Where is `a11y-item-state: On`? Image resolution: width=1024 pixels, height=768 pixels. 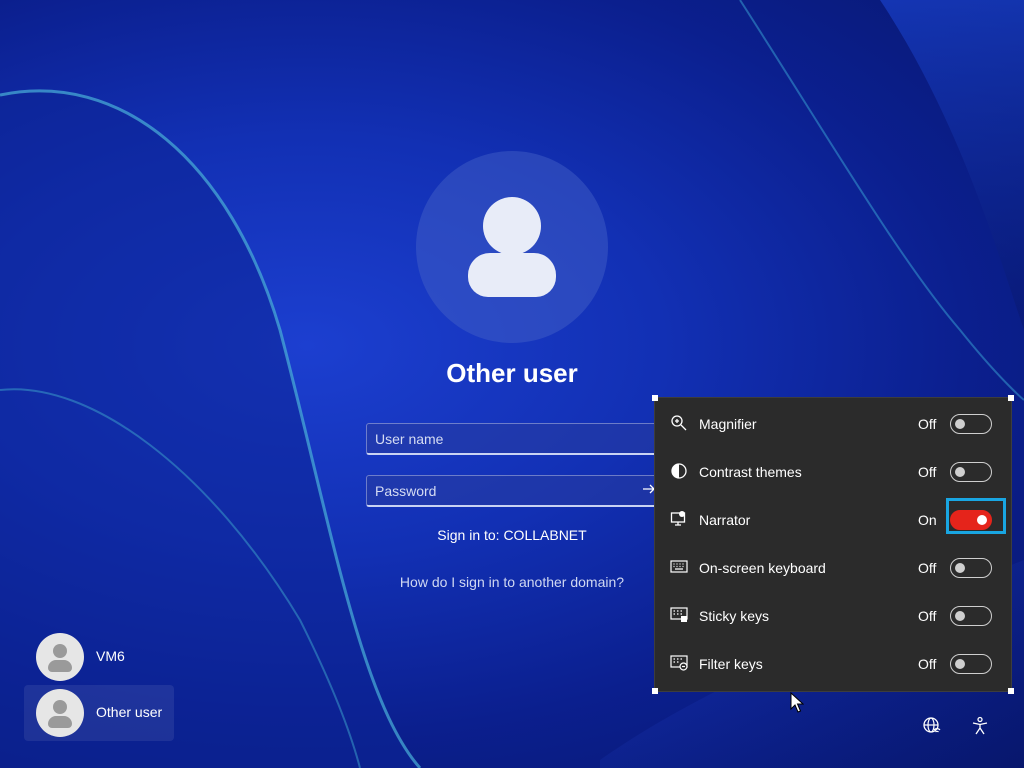
a11y-item-state: On is located at coordinates (927, 520).